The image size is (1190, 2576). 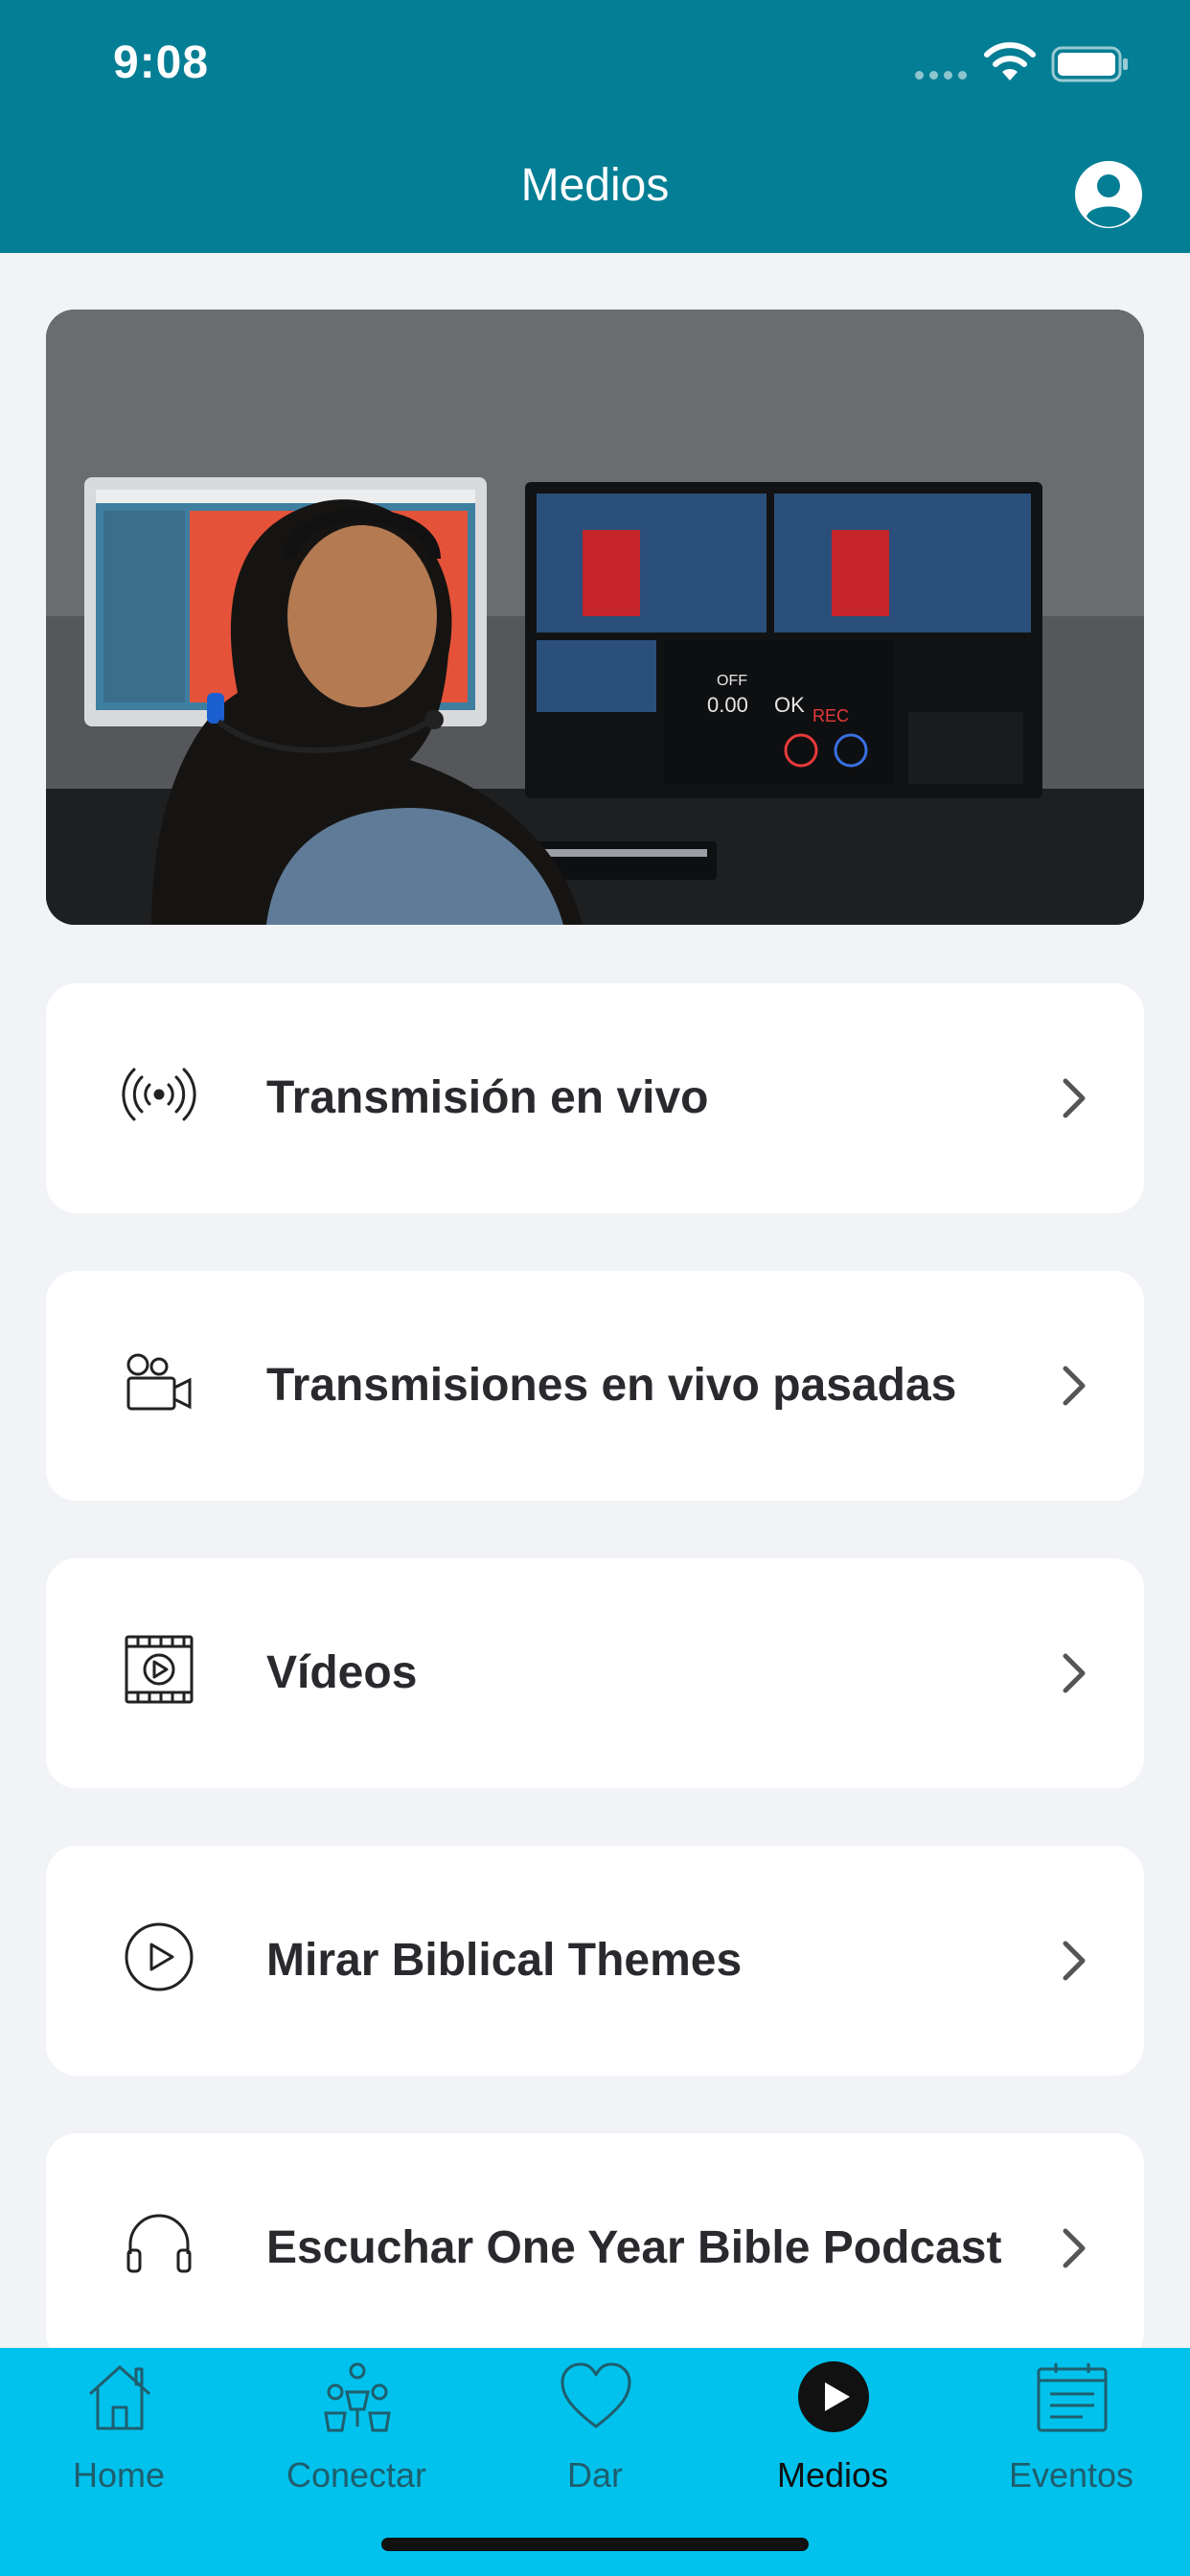 What do you see at coordinates (159, 1382) in the screenshot?
I see `video-camera-icon` at bounding box center [159, 1382].